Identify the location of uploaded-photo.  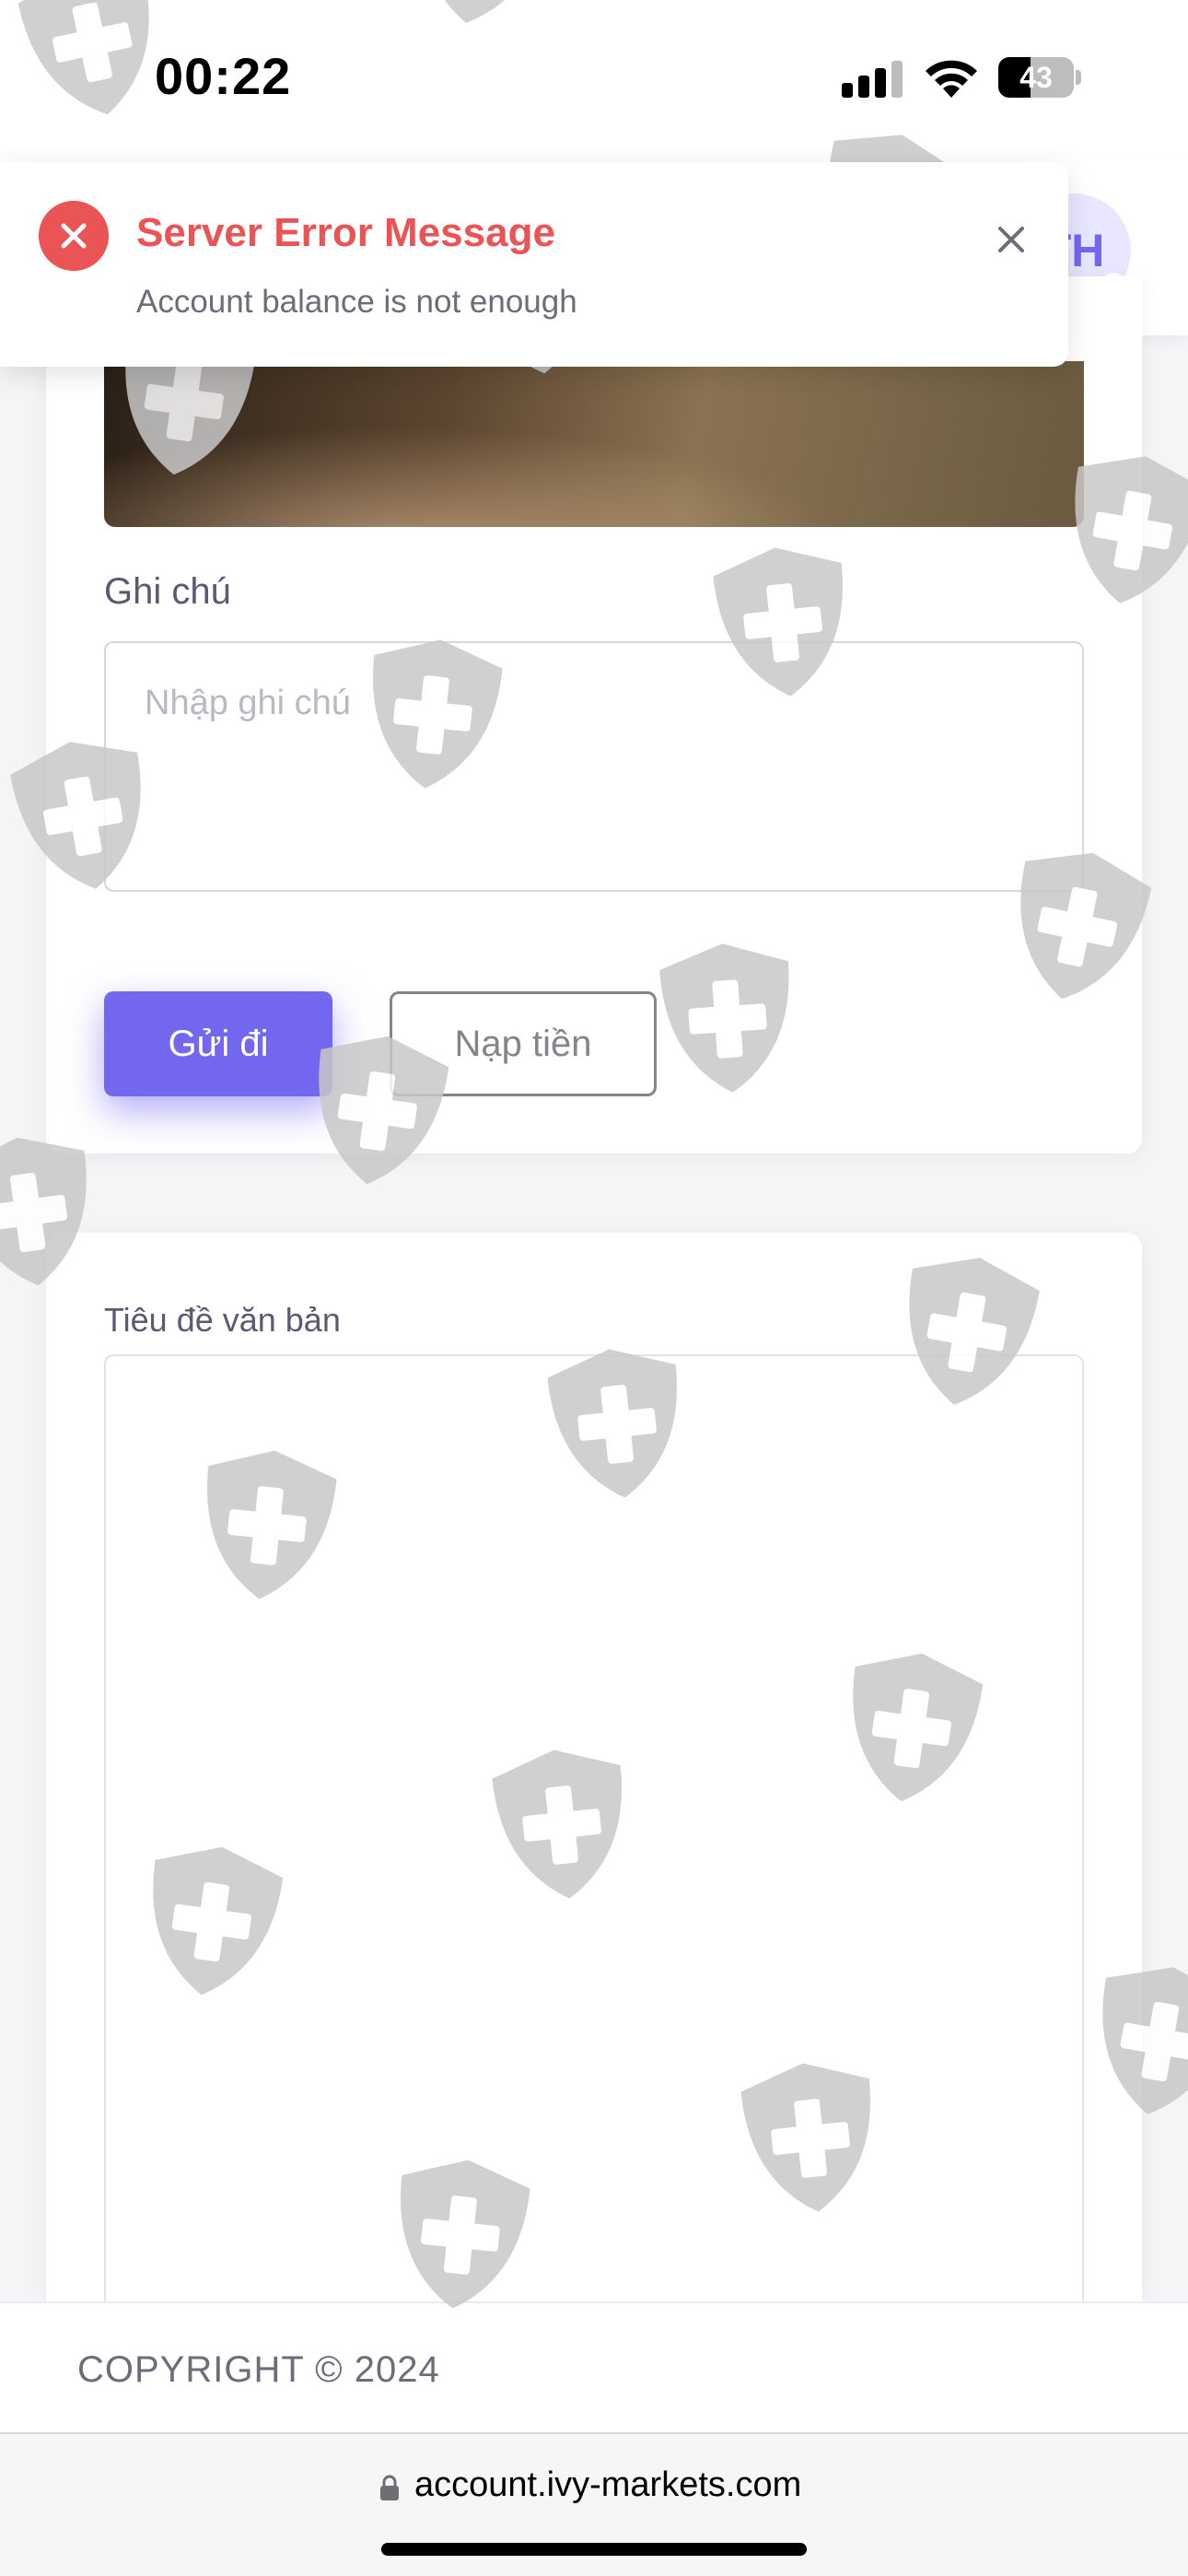
(594, 444).